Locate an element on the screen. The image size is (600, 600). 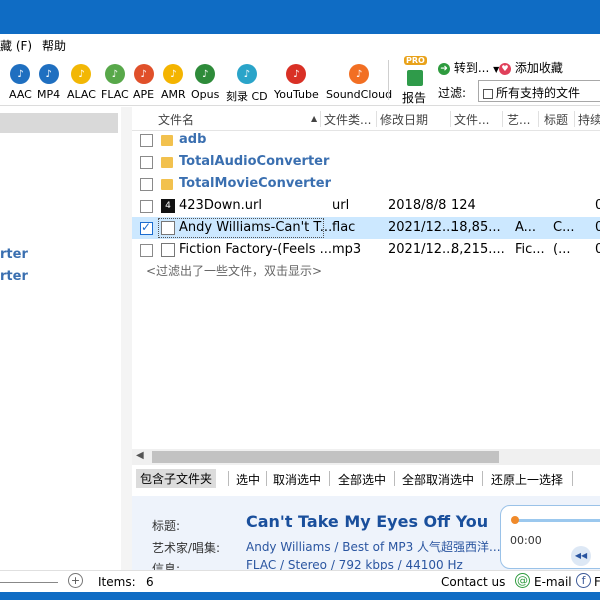
restore-selection-button: 还原上一选择 is located at coordinates (527, 479).